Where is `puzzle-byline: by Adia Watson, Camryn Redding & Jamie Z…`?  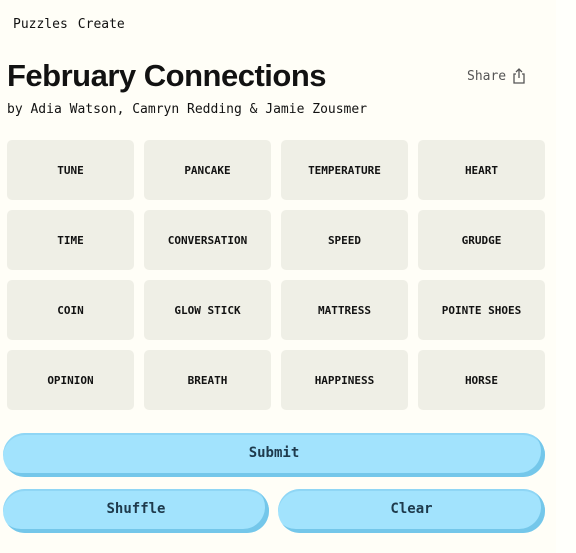
puzzle-byline: by Adia Watson, Camryn Redding & Jamie Z… is located at coordinates (187, 109).